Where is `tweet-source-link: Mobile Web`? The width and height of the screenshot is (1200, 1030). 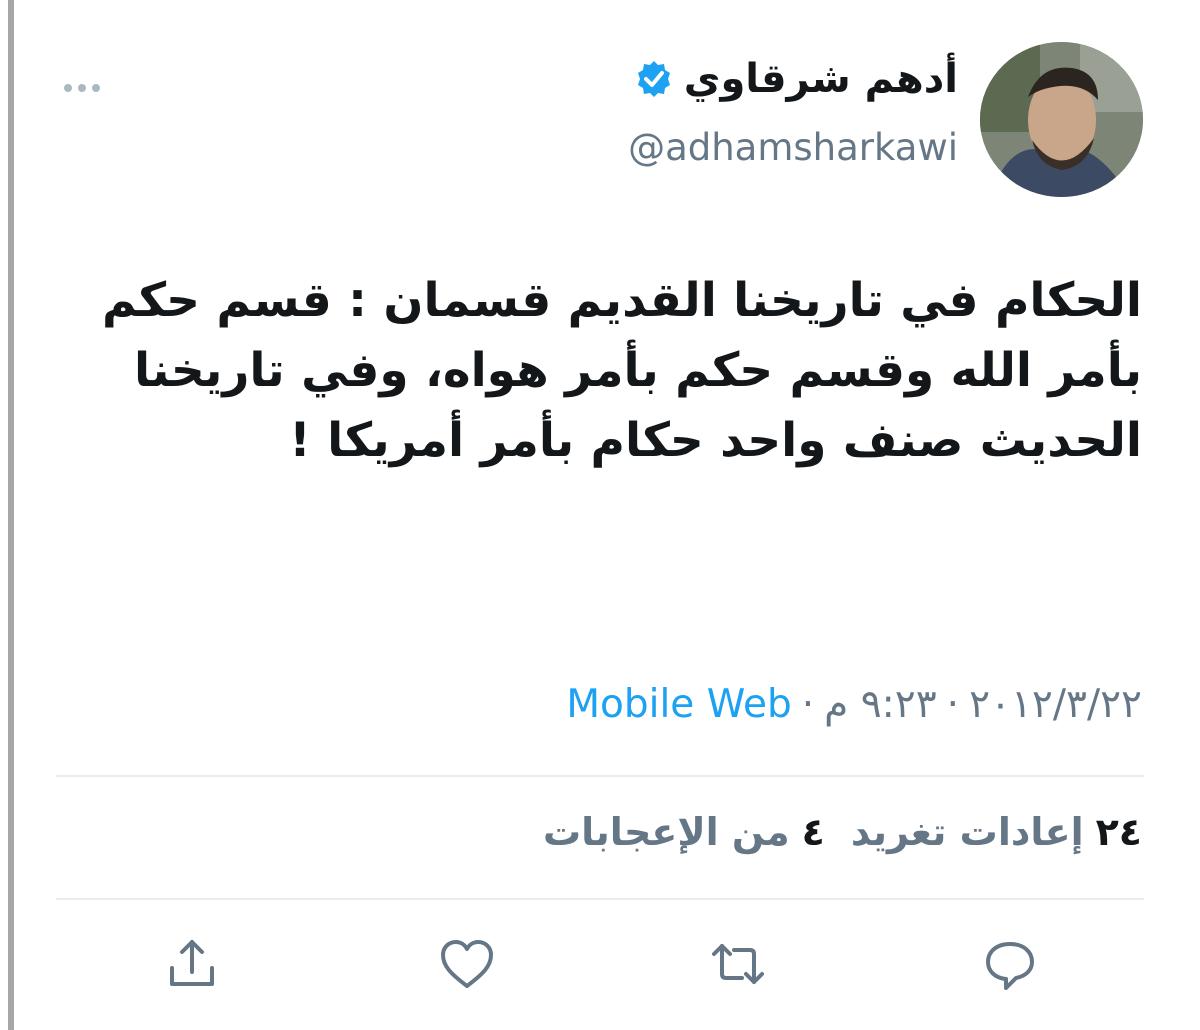
tweet-source-link: Mobile Web is located at coordinates (678, 704).